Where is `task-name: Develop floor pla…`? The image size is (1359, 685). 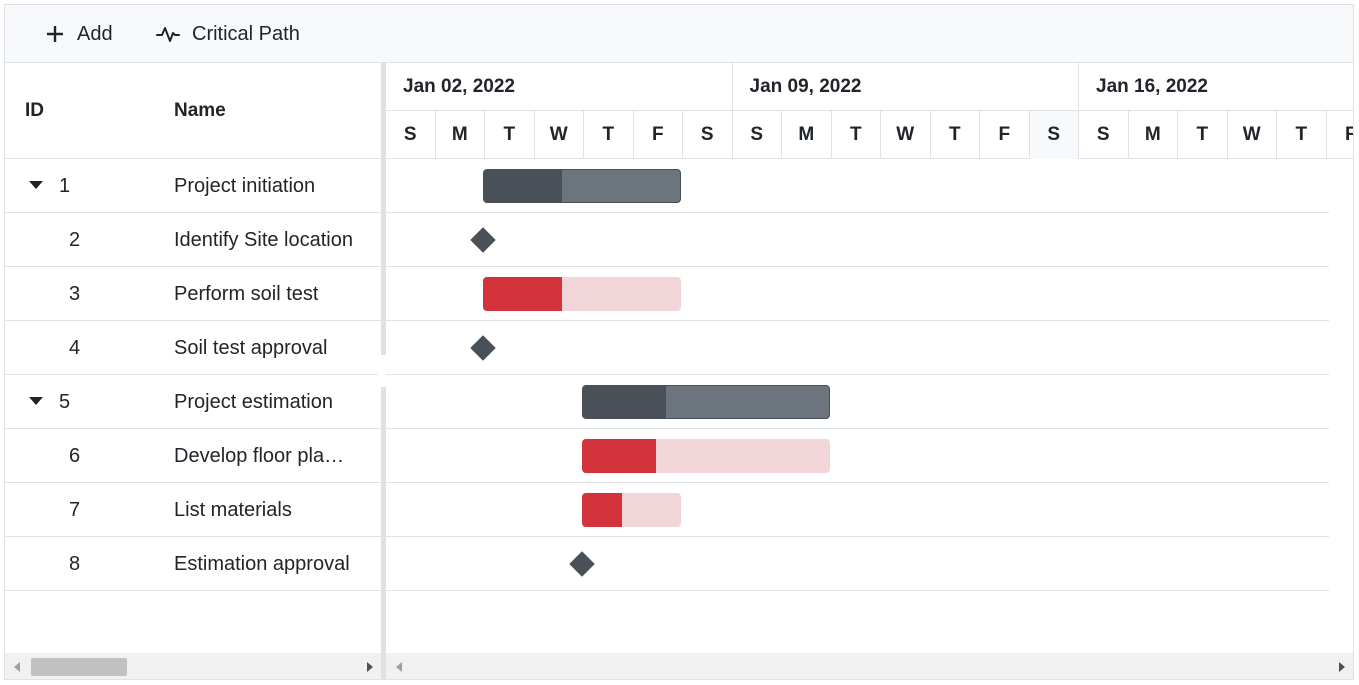 task-name: Develop floor pla… is located at coordinates (272, 456).